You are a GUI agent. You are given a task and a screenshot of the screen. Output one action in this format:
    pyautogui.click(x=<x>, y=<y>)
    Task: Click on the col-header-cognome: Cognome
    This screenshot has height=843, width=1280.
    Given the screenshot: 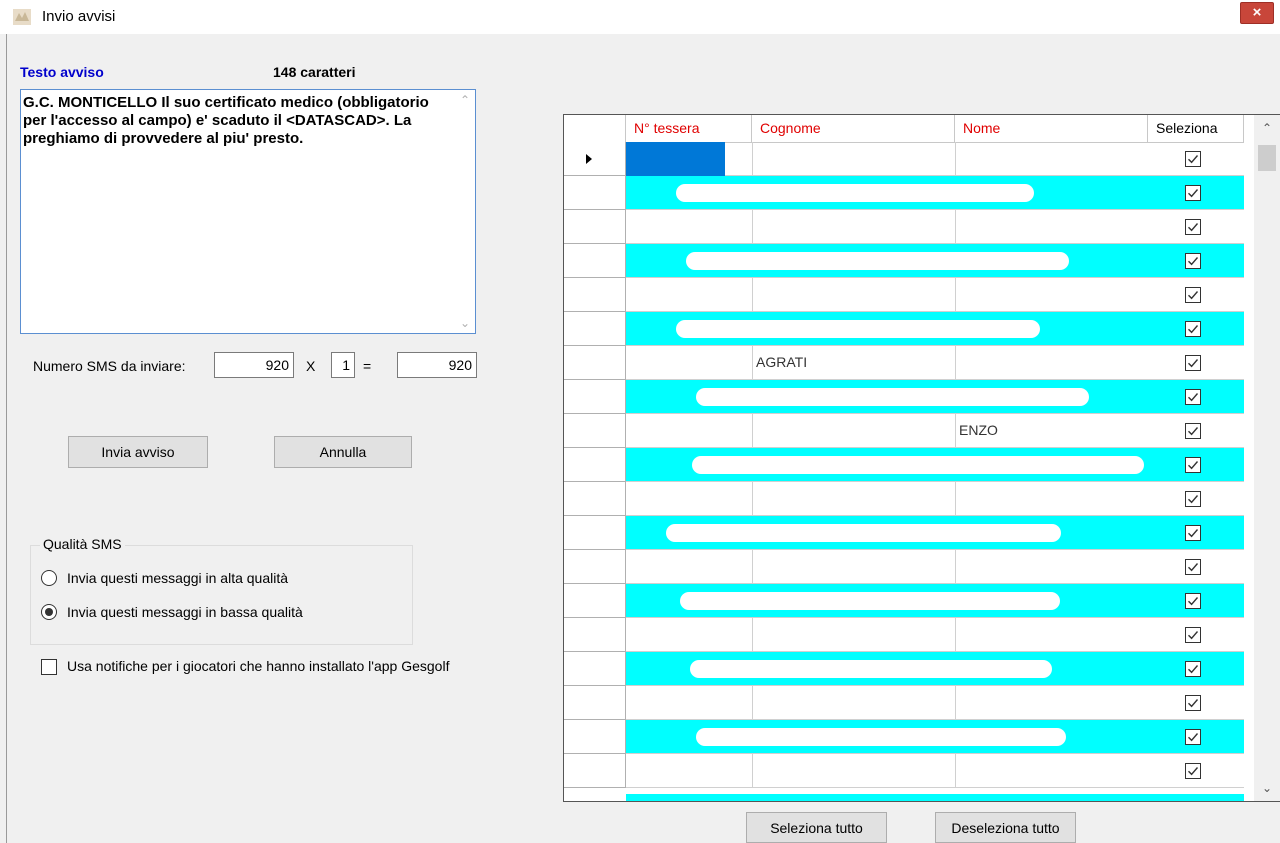 What is the action you would take?
    pyautogui.click(x=853, y=128)
    